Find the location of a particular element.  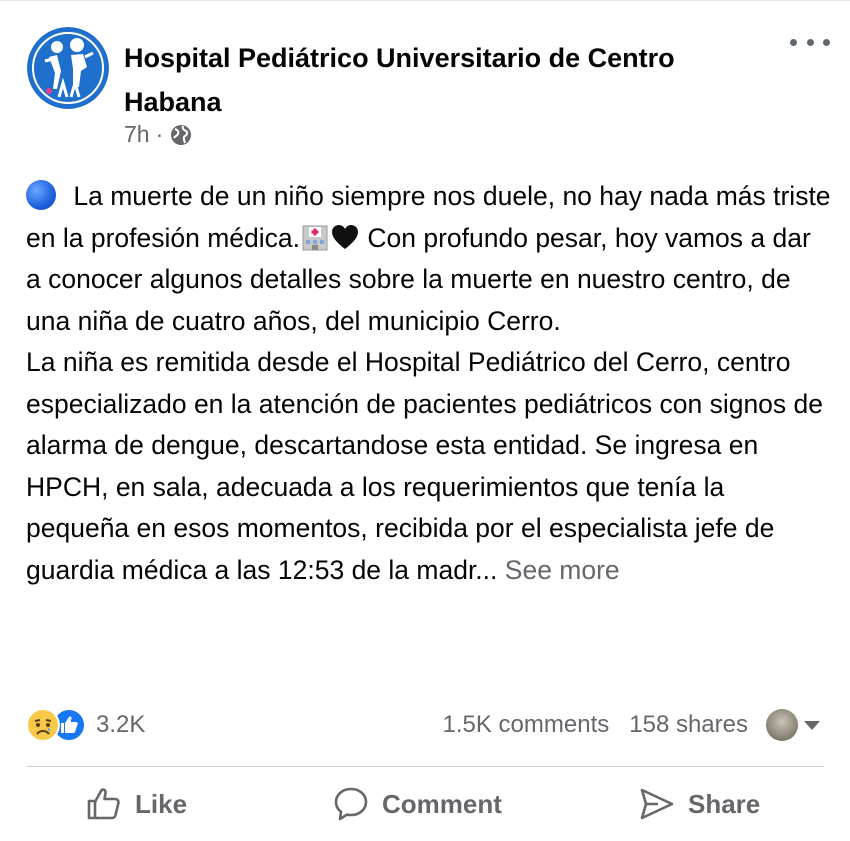

more-options-icon is located at coordinates (810, 42).